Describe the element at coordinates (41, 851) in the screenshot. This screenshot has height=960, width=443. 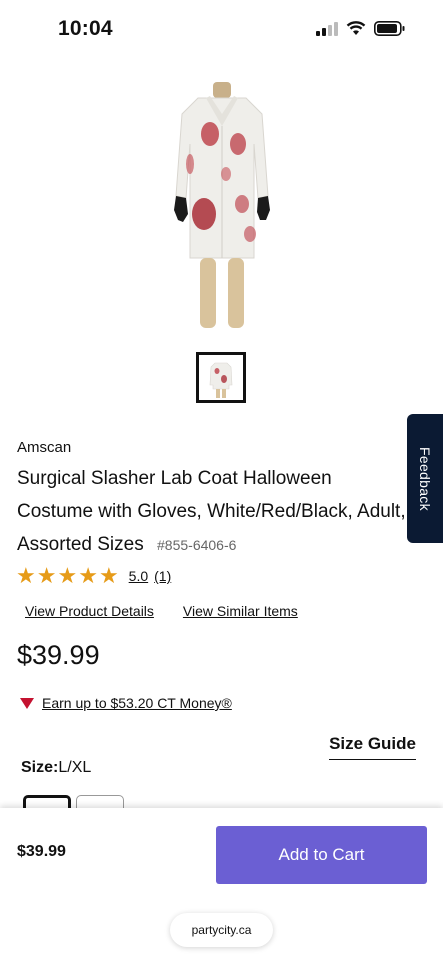
I see `sticky-price: $39.99` at that location.